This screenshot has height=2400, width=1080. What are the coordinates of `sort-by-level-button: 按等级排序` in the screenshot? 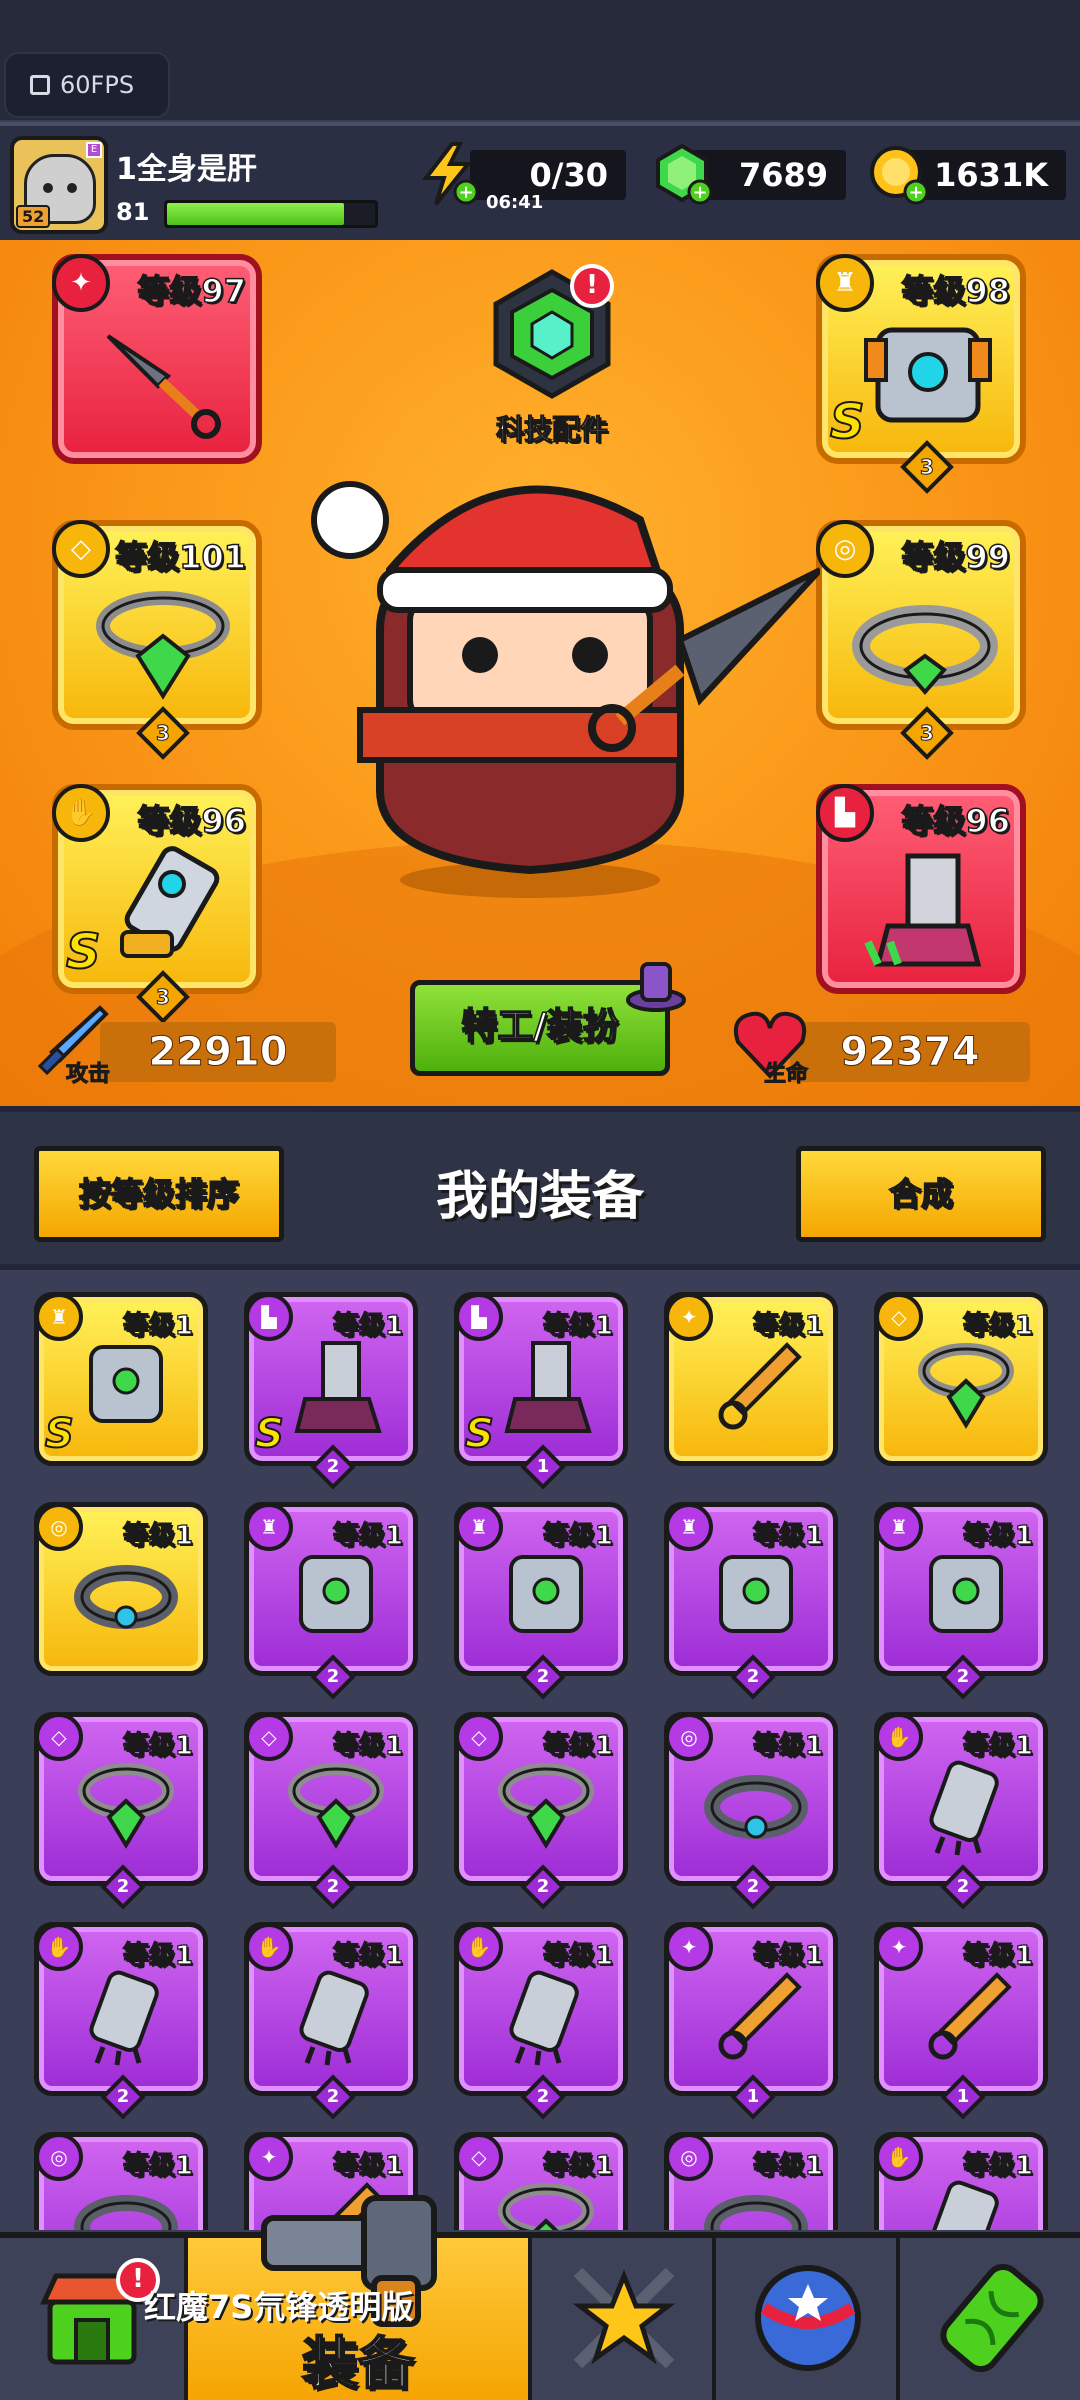 It's located at (159, 1194).